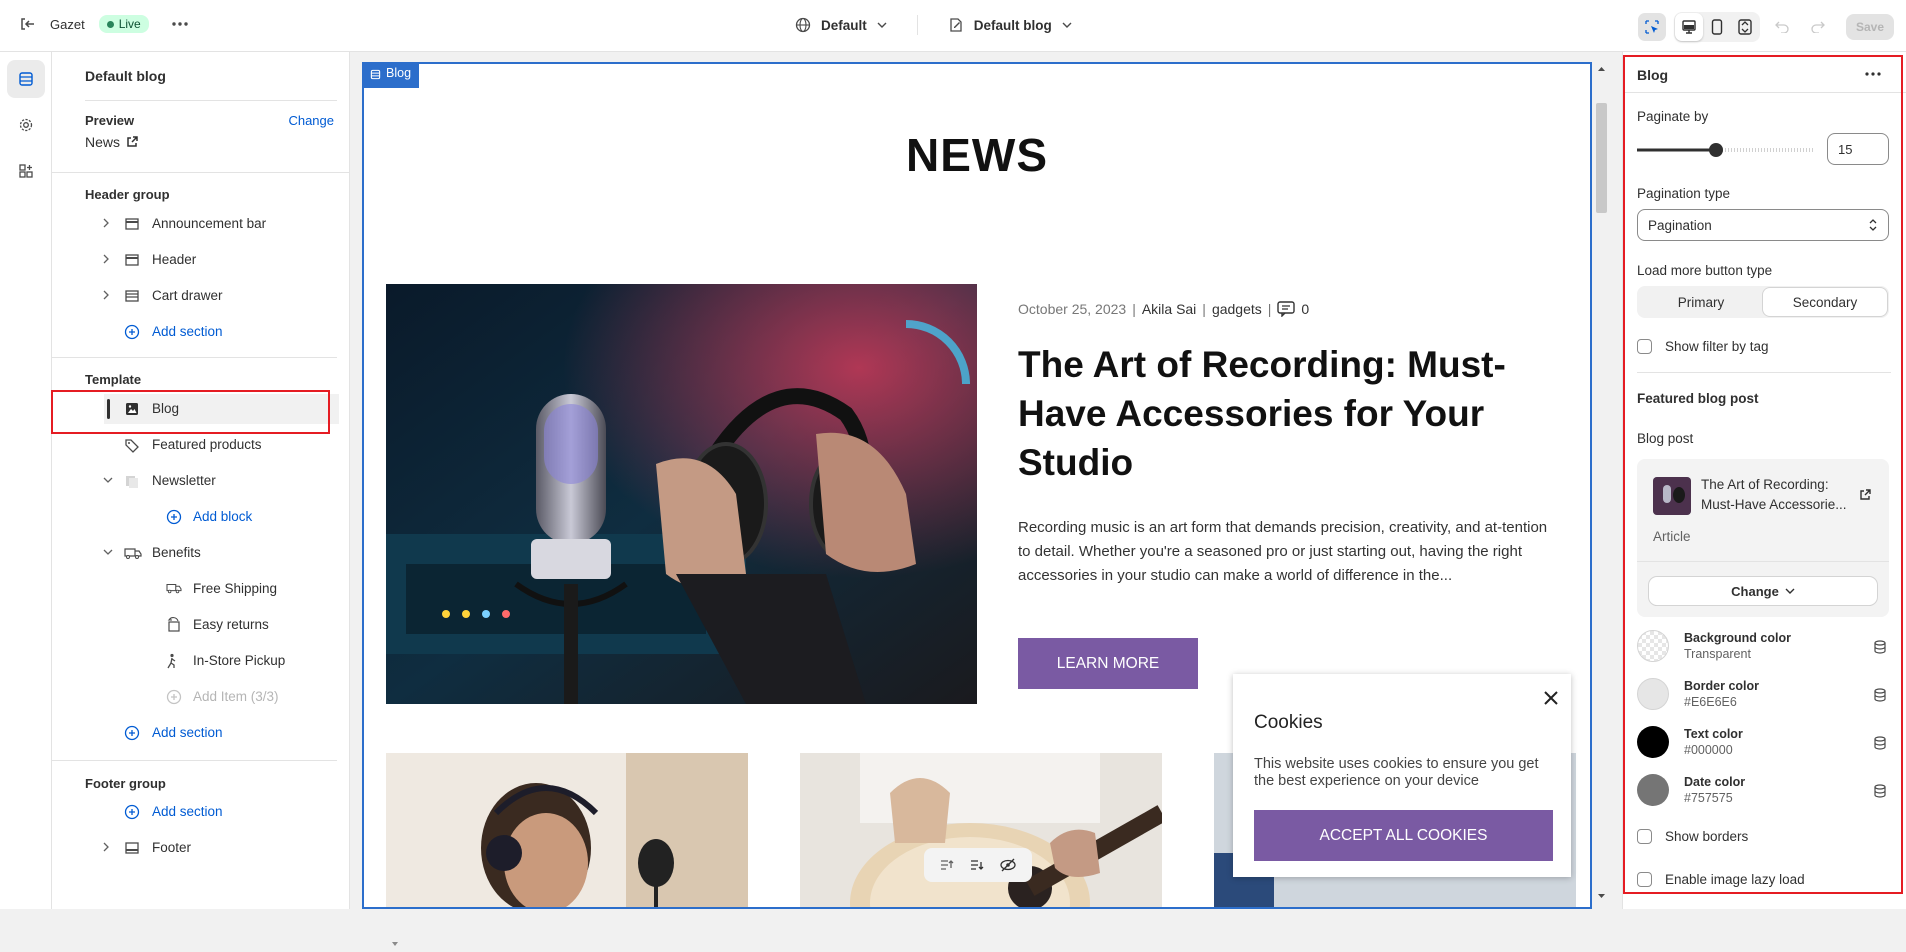 The width and height of the screenshot is (1906, 952). Describe the element at coordinates (239, 660) in the screenshot. I see `block-label: In-Store Pickup` at that location.